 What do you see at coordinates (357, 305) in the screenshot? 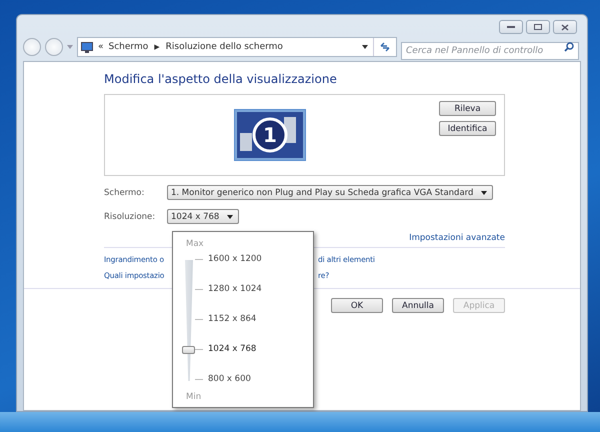
I see `dialog-button: OK` at bounding box center [357, 305].